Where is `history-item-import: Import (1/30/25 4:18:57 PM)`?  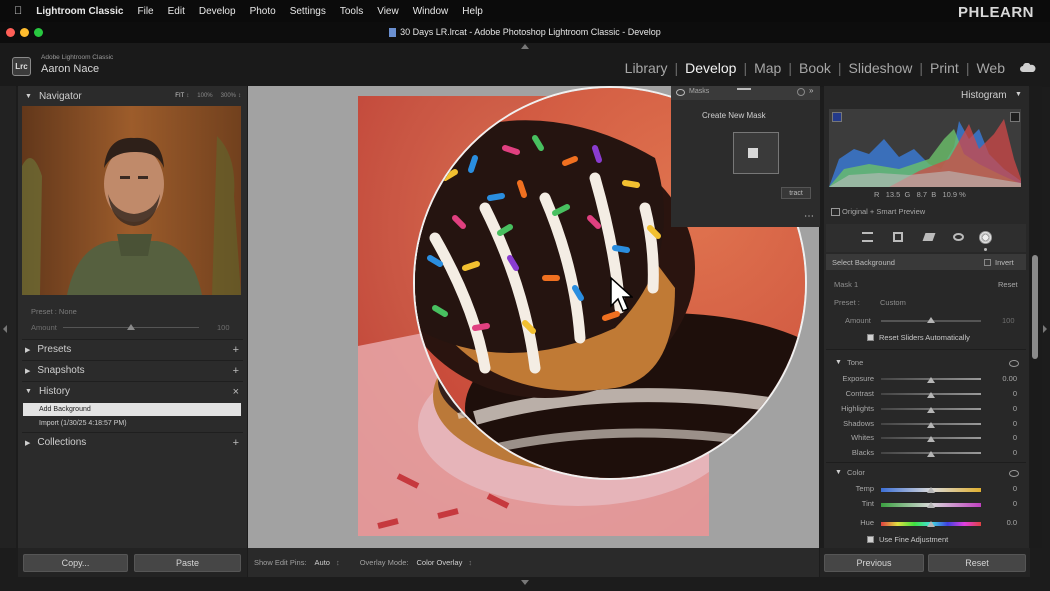 history-item-import: Import (1/30/25 4:18:57 PM) is located at coordinates (132, 423).